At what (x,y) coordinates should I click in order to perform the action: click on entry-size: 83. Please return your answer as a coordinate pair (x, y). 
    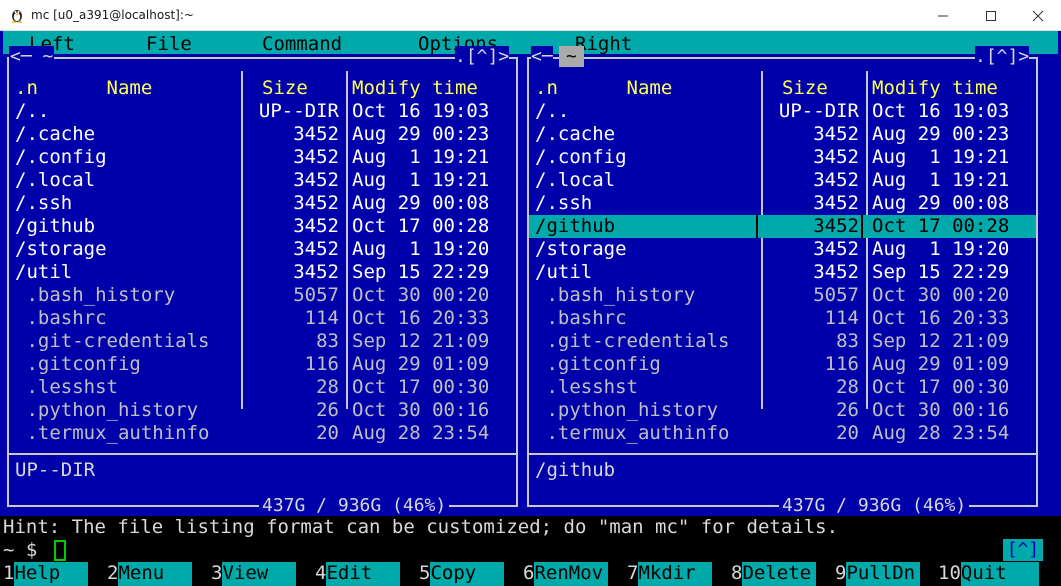
    Looking at the image, I should click on (327, 341).